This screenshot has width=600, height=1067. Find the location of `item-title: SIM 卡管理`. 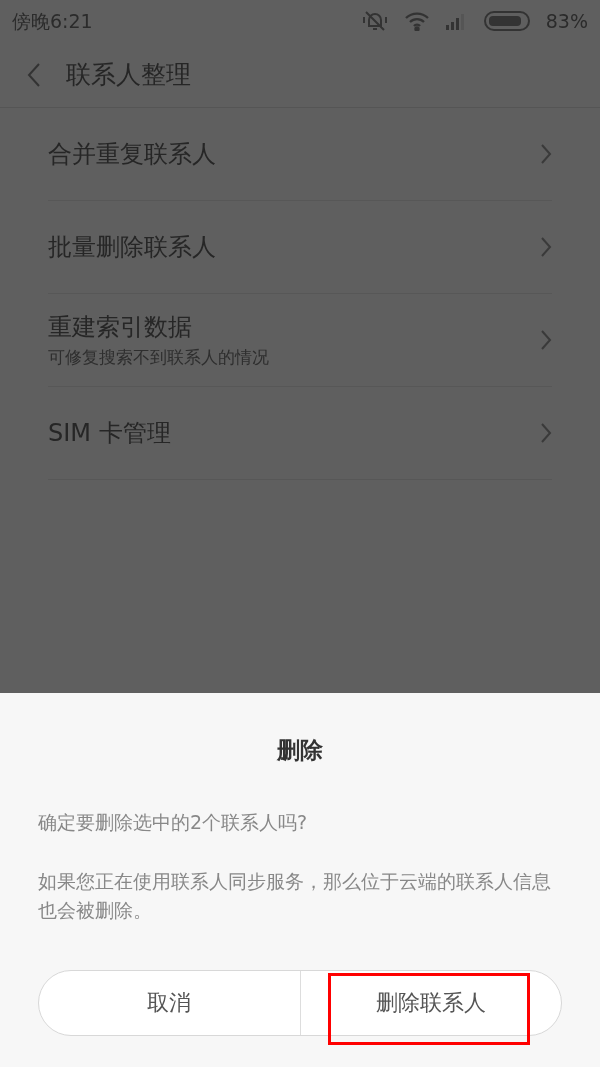

item-title: SIM 卡管理 is located at coordinates (110, 433).